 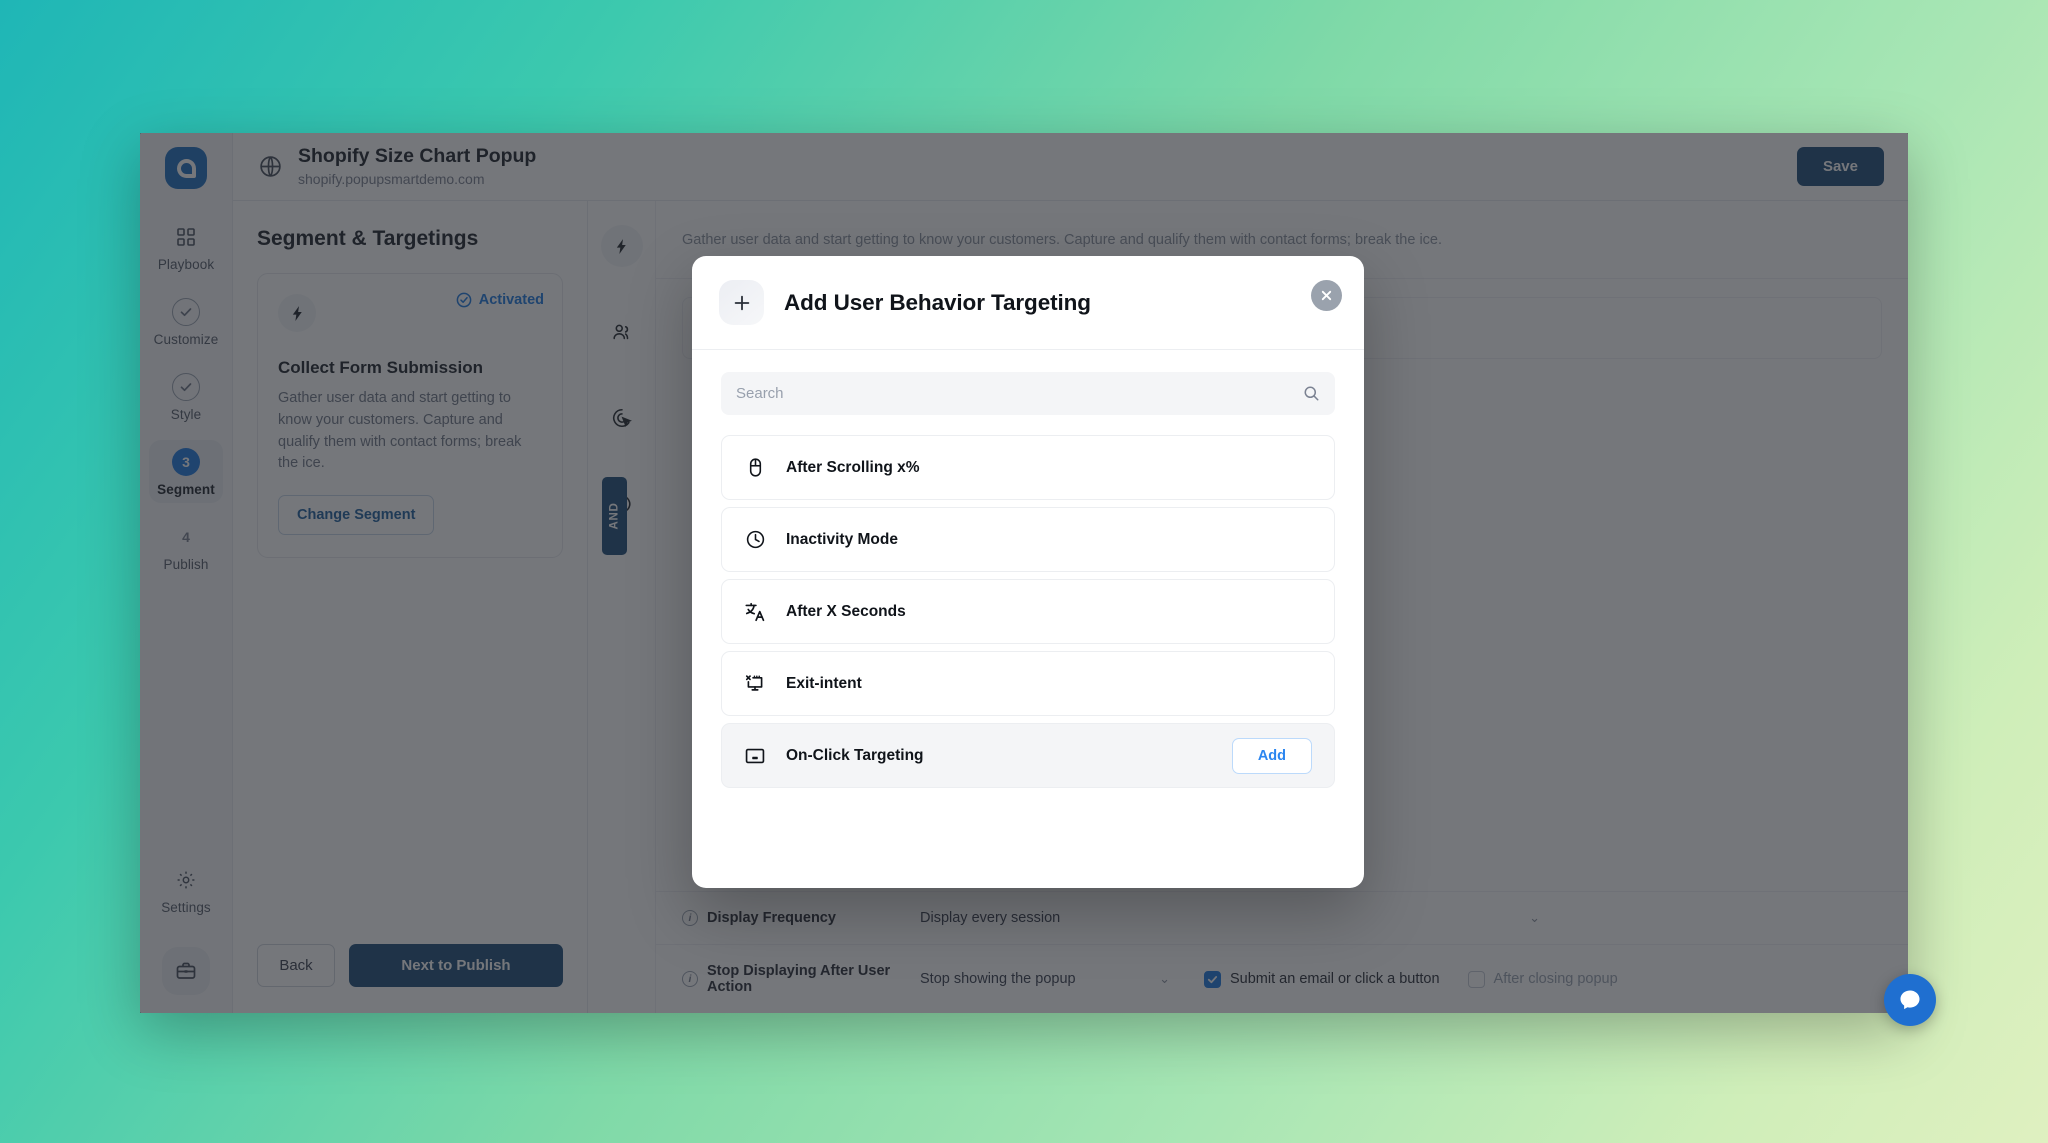 I want to click on add-button: Add, so click(x=1271, y=755).